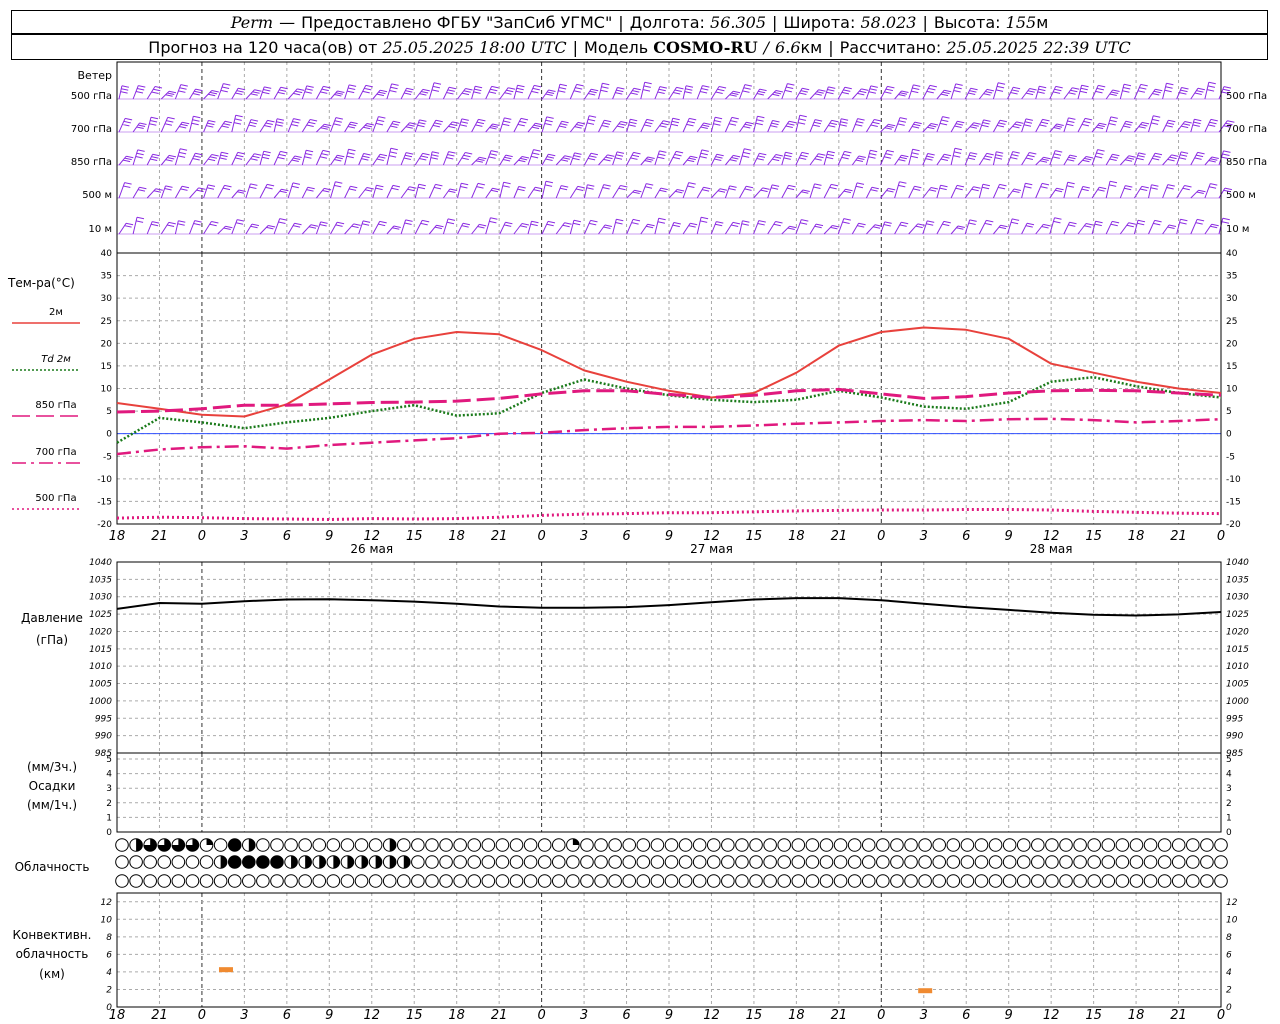 This screenshot has height=1024, width=1280. What do you see at coordinates (52, 935) in the screenshot?
I see `conv-title: Конвективн.` at bounding box center [52, 935].